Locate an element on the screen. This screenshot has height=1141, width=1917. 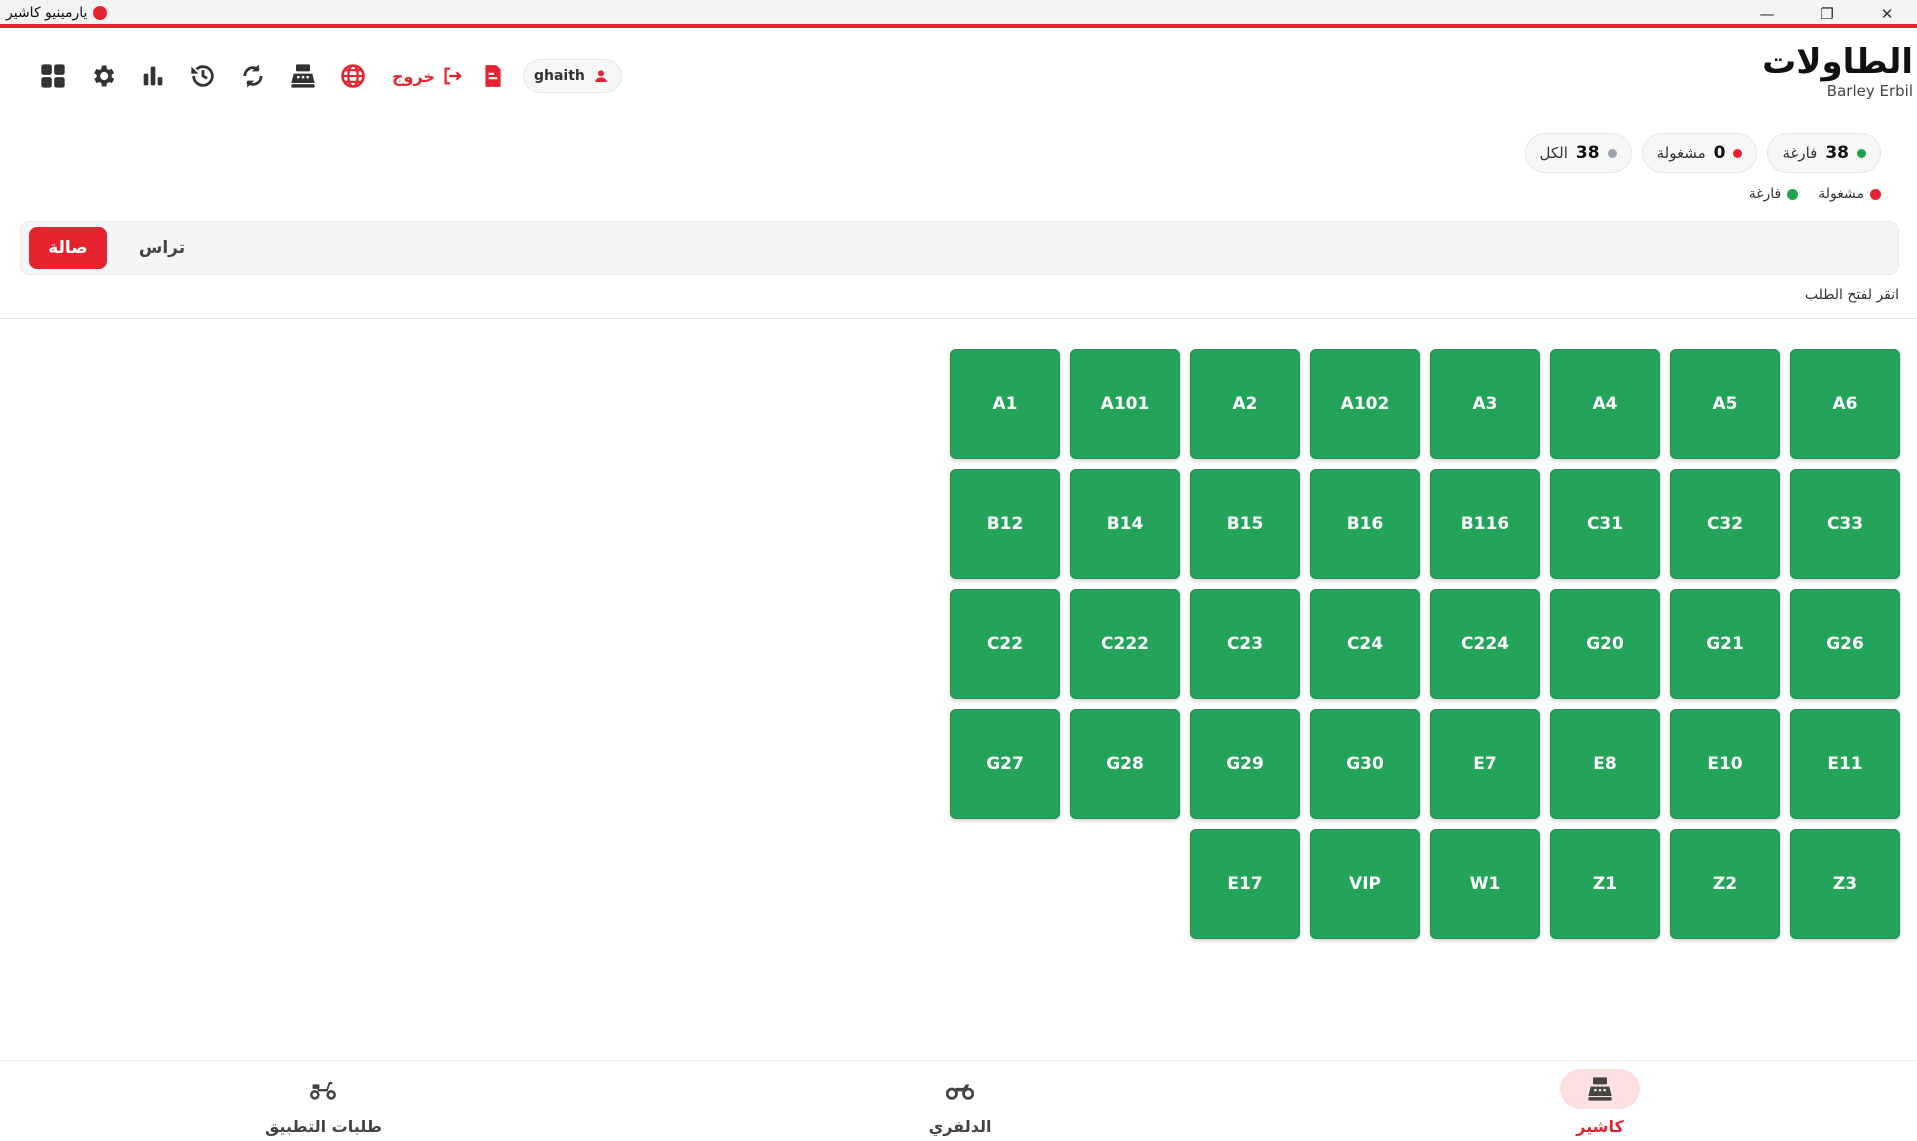
user-icon is located at coordinates (600, 76).